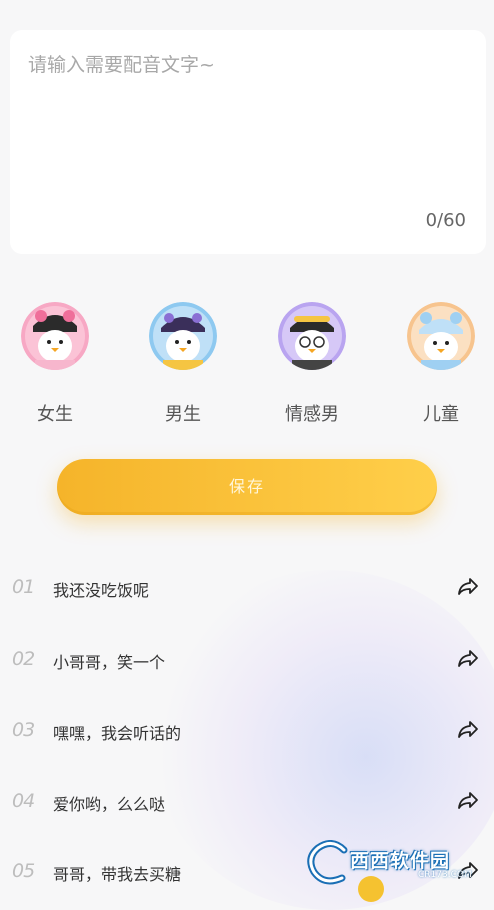 This screenshot has width=494, height=910. Describe the element at coordinates (23, 801) in the screenshot. I see `phrase-number: 04` at that location.